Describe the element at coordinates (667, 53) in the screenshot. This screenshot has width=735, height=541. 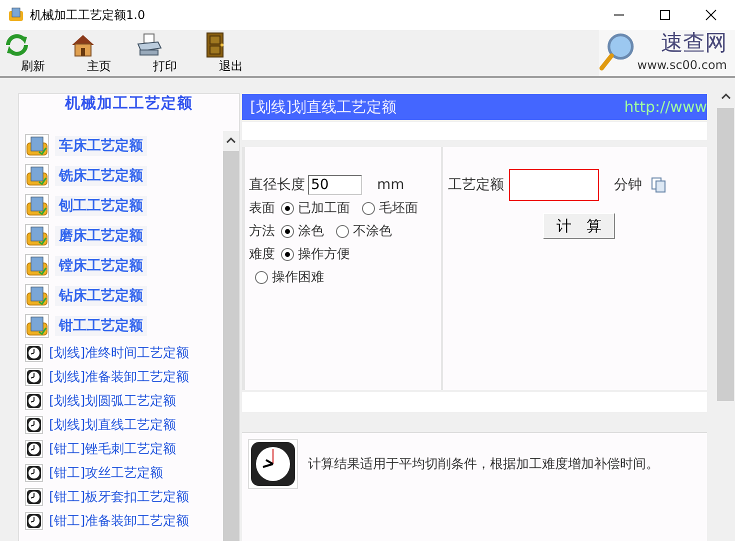
I see `site-logo: 速查网 www.sc00.com` at that location.